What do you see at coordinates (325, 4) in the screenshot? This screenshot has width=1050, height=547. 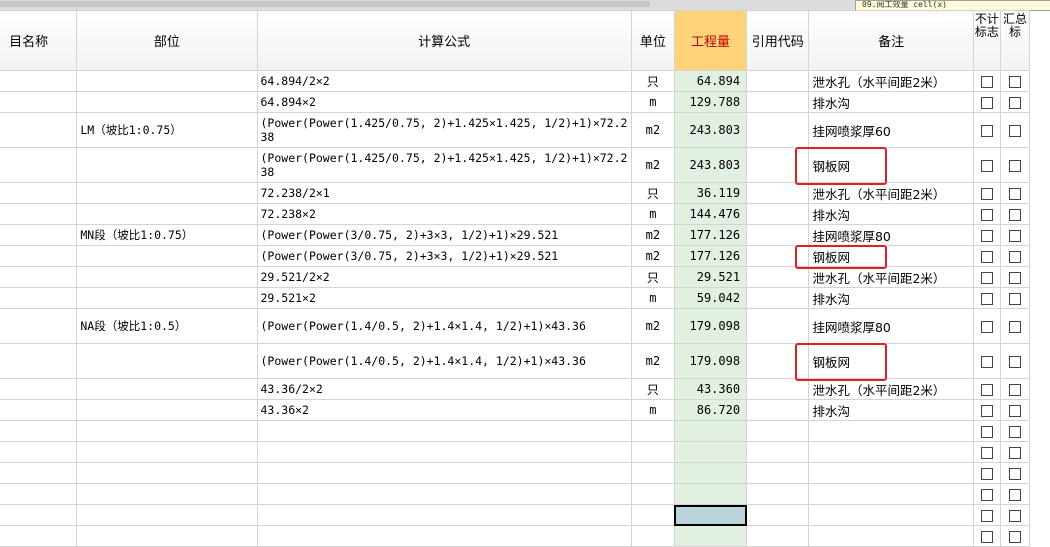 I see `horizontal-scrollbar` at bounding box center [325, 4].